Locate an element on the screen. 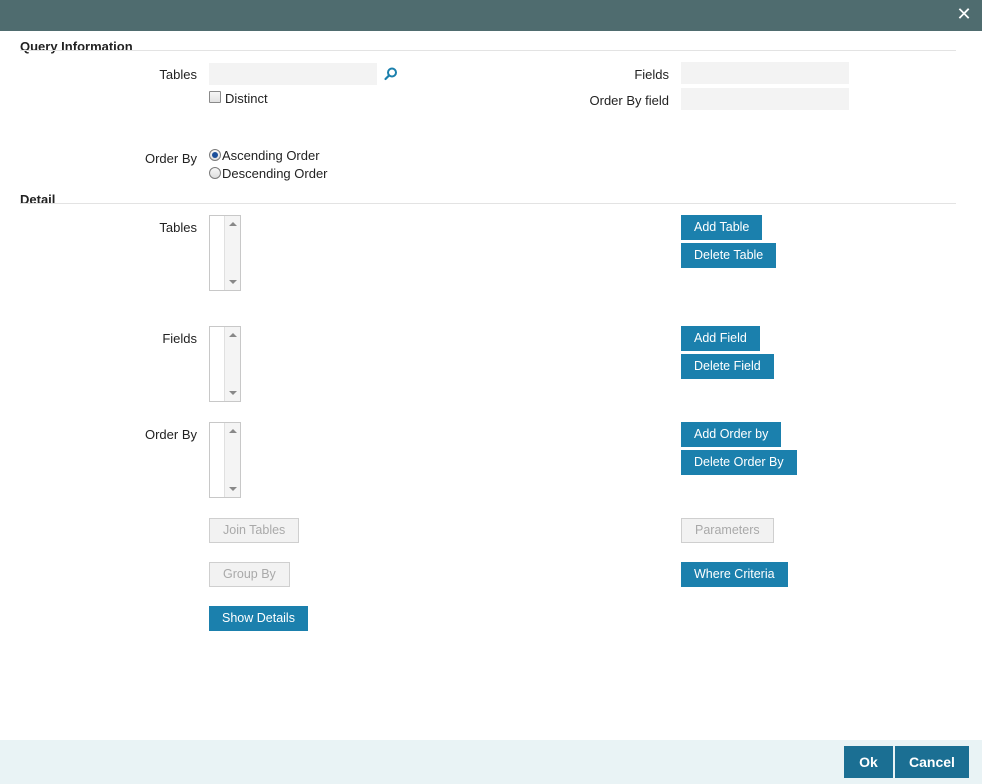 This screenshot has width=982, height=784. order-by-listbox is located at coordinates (225, 460).